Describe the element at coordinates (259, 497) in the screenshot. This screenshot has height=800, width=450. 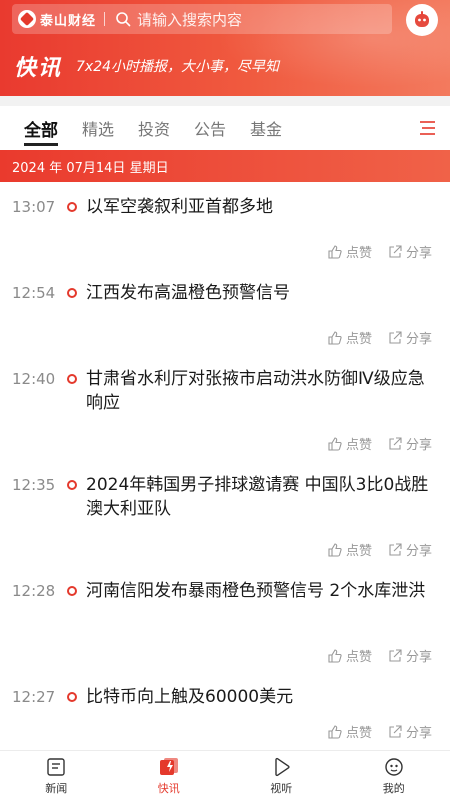
I see `item-text: 2024年韩国男子排球邀请赛 中国队3比0战胜澳大利亚队` at that location.